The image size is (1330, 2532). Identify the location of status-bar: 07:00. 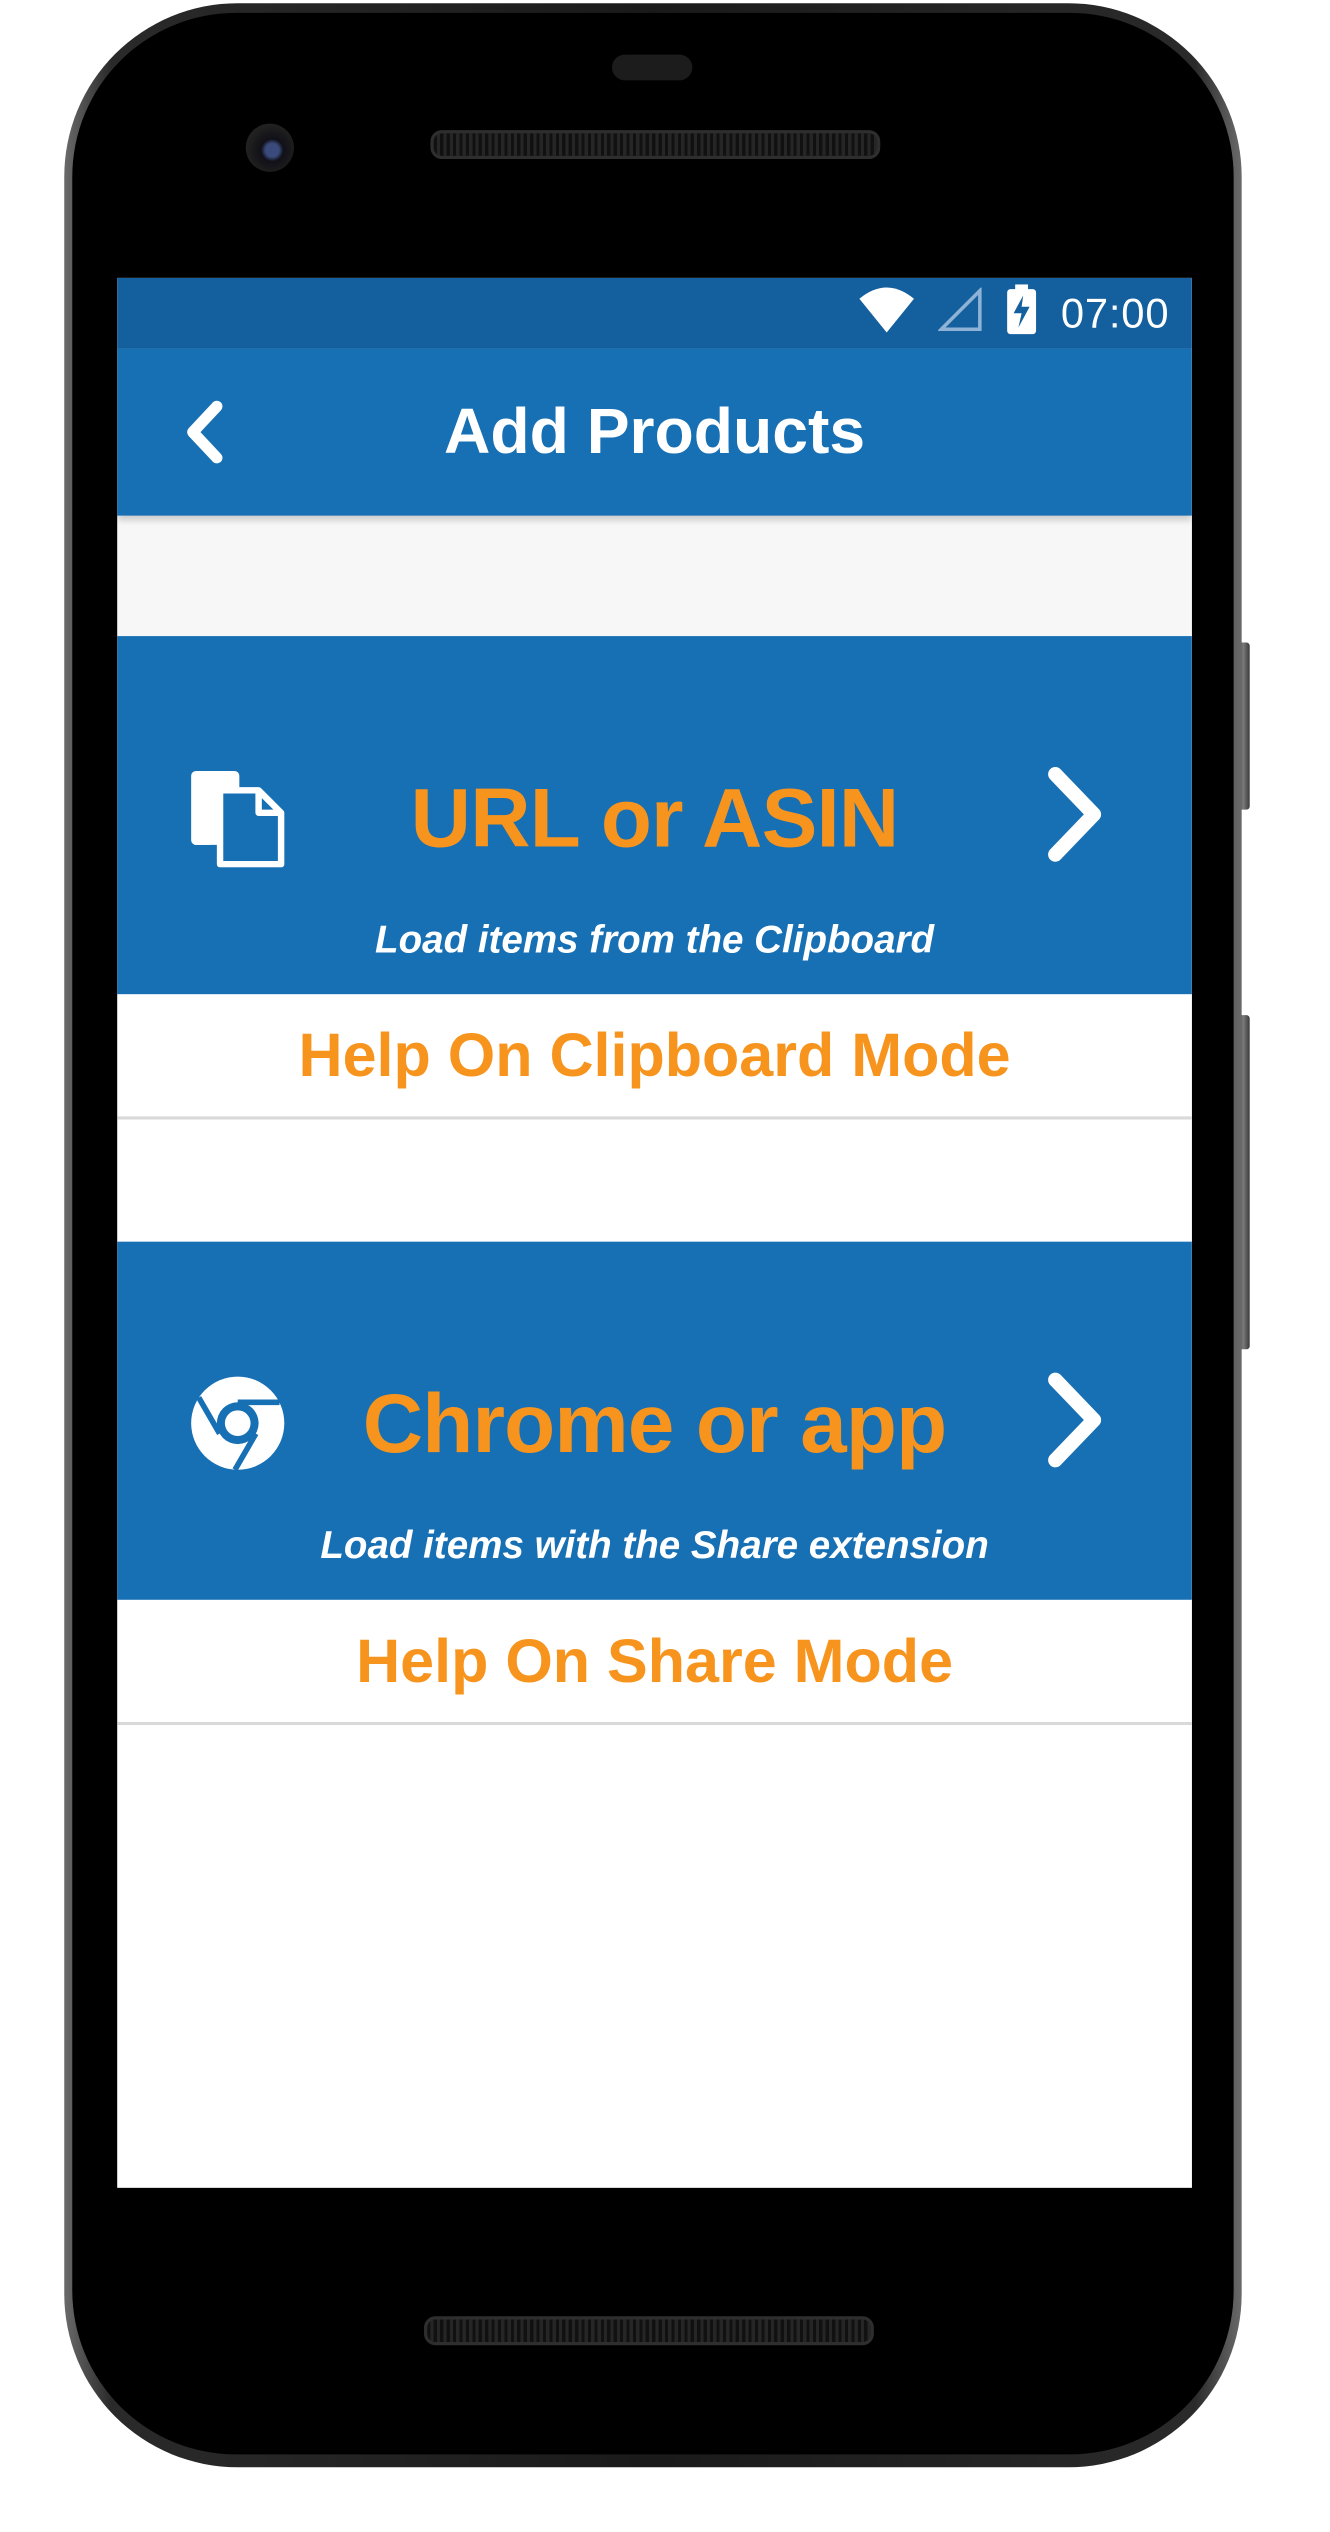
(654, 313).